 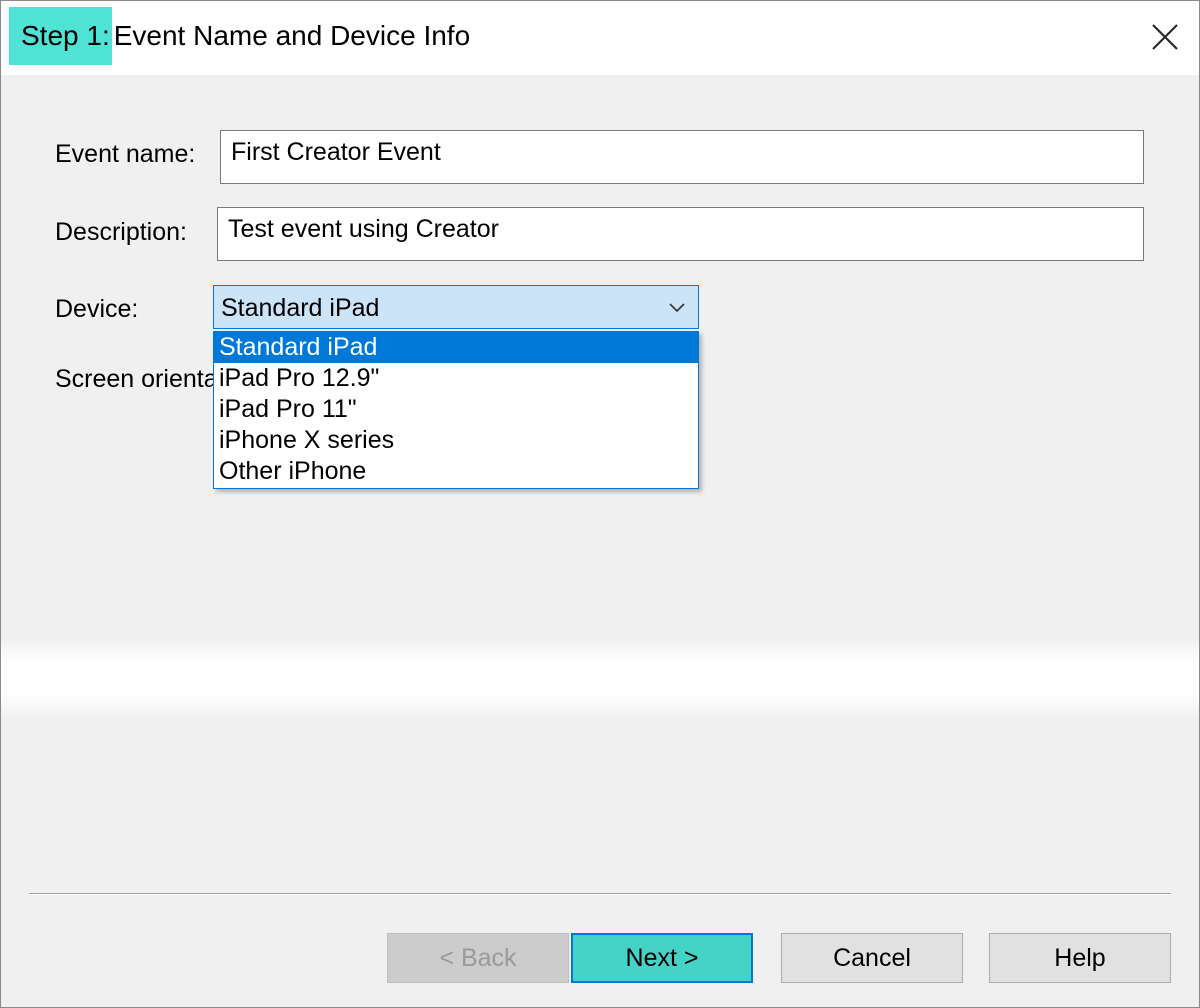 What do you see at coordinates (292, 35) in the screenshot?
I see `title-text: Event Name and Device Info` at bounding box center [292, 35].